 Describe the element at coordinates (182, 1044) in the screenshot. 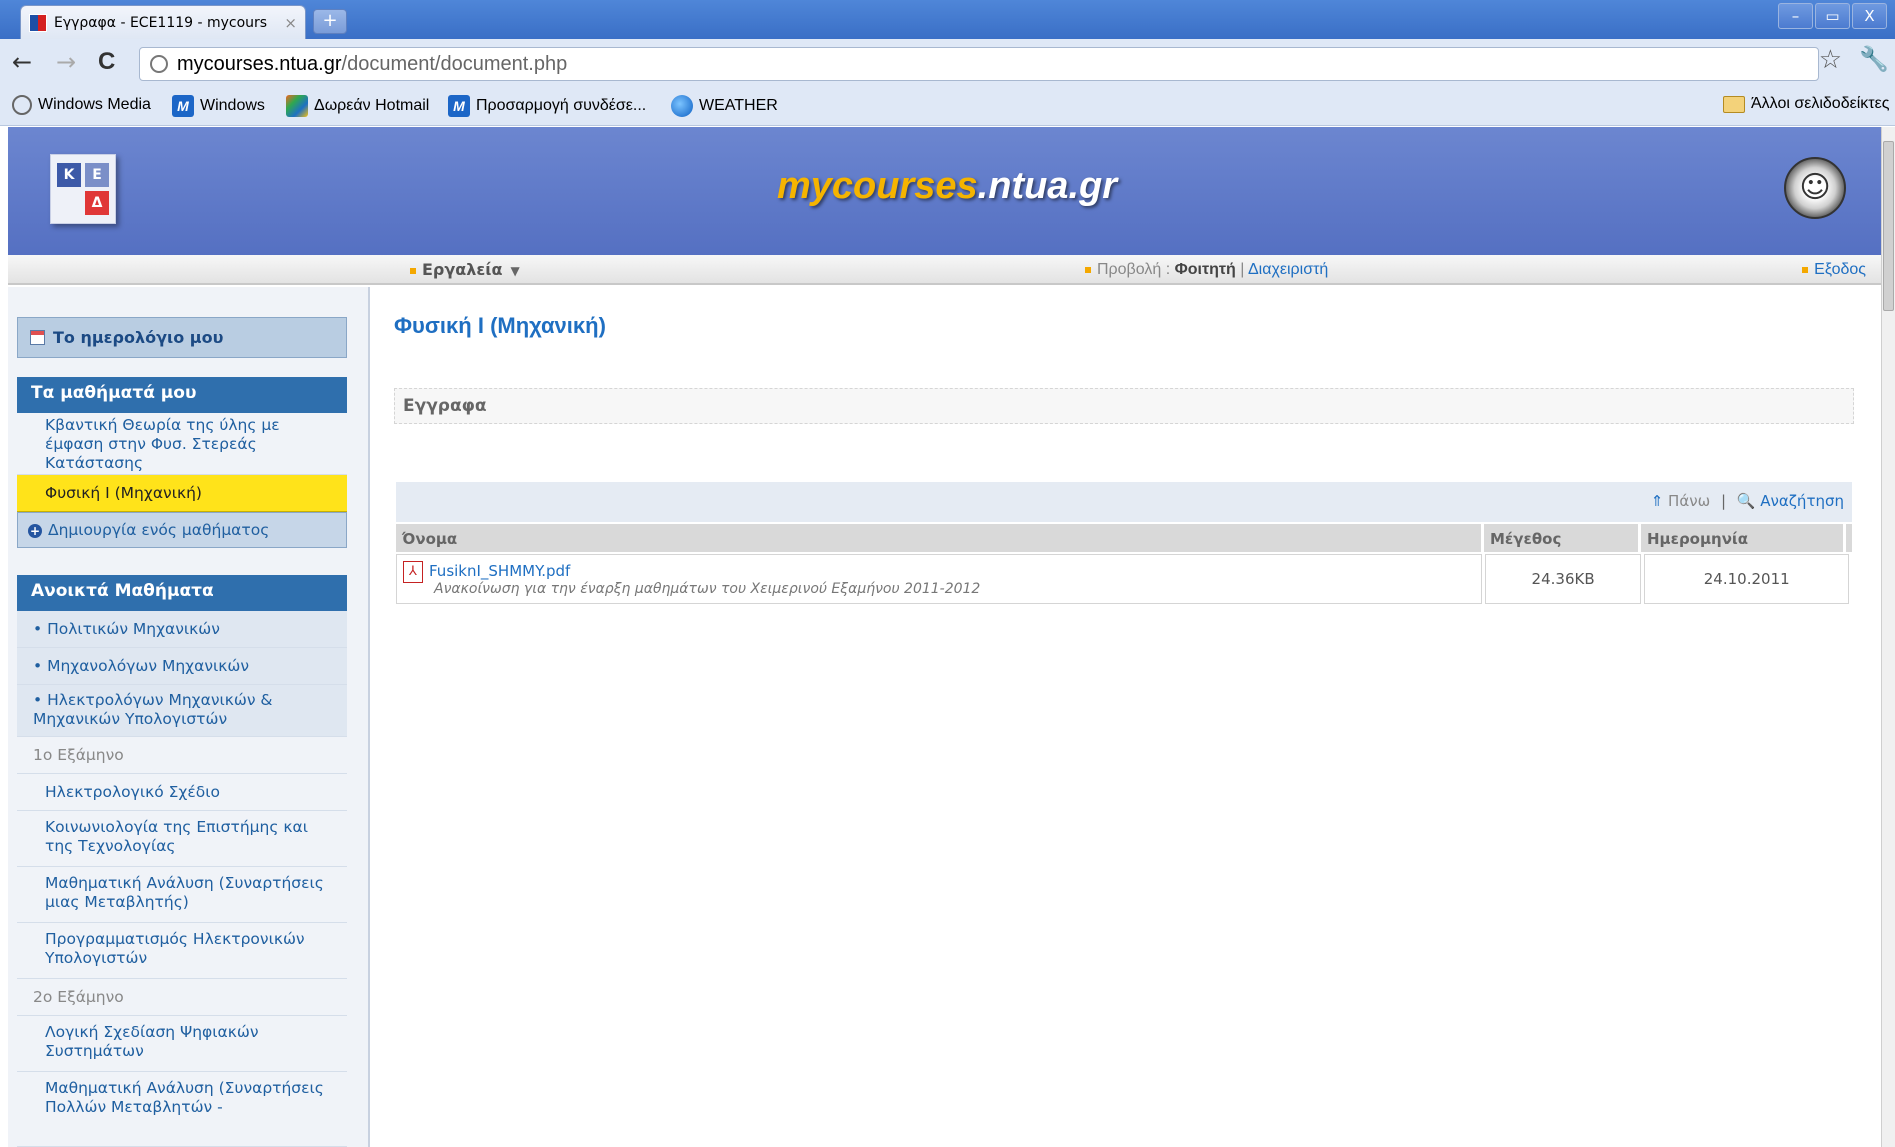

I see `sidebar-course-logic-design: Λογική Σχεδίαση Ψηφιακών Συστημάτων` at that location.